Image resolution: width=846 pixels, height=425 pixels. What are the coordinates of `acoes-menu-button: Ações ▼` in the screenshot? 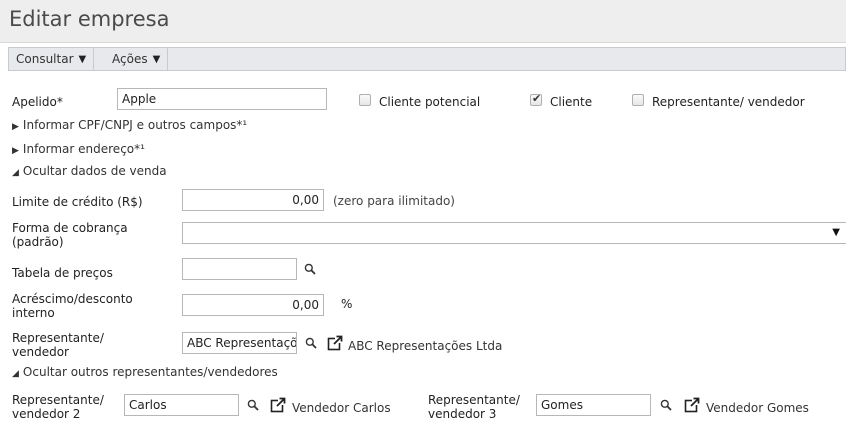 It's located at (137, 59).